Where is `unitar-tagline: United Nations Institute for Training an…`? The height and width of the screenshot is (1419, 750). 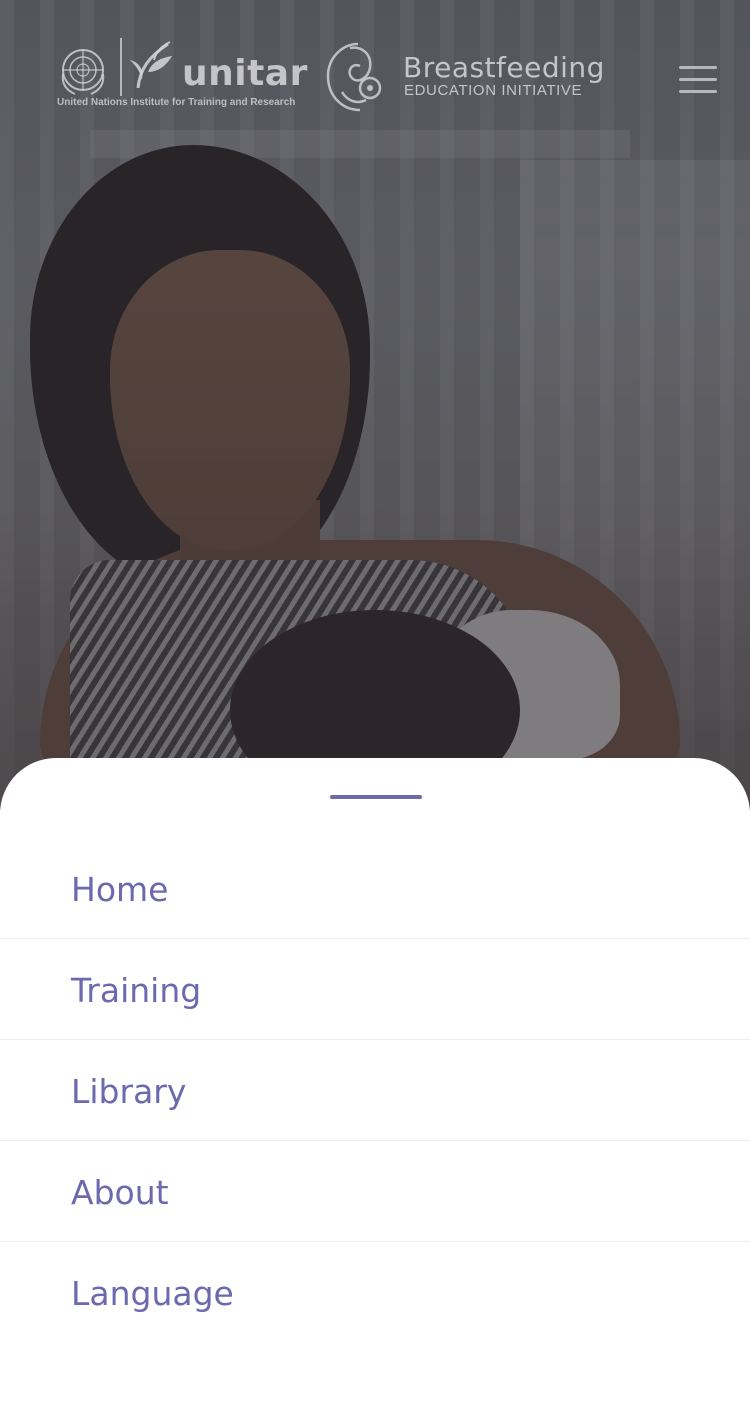 unitar-tagline: United Nations Institute for Training an… is located at coordinates (176, 102).